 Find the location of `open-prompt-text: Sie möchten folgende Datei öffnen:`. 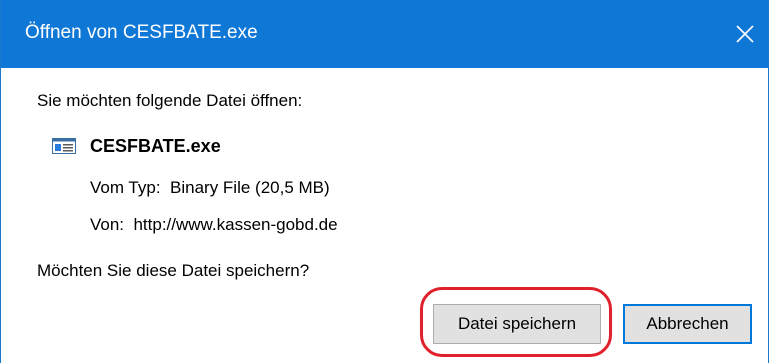

open-prompt-text: Sie möchten folgende Datei öffnen: is located at coordinates (170, 100).